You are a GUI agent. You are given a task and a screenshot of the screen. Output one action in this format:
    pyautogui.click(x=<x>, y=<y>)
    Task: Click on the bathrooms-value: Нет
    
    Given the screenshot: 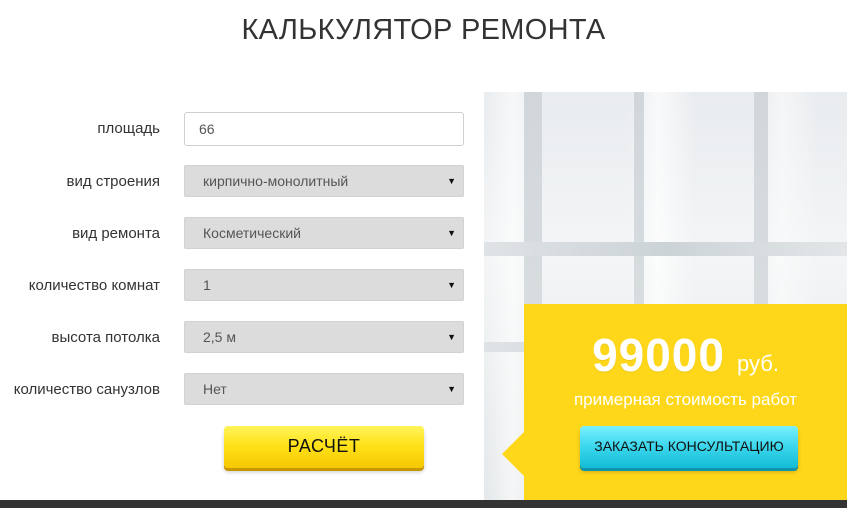 What is the action you would take?
    pyautogui.click(x=215, y=389)
    